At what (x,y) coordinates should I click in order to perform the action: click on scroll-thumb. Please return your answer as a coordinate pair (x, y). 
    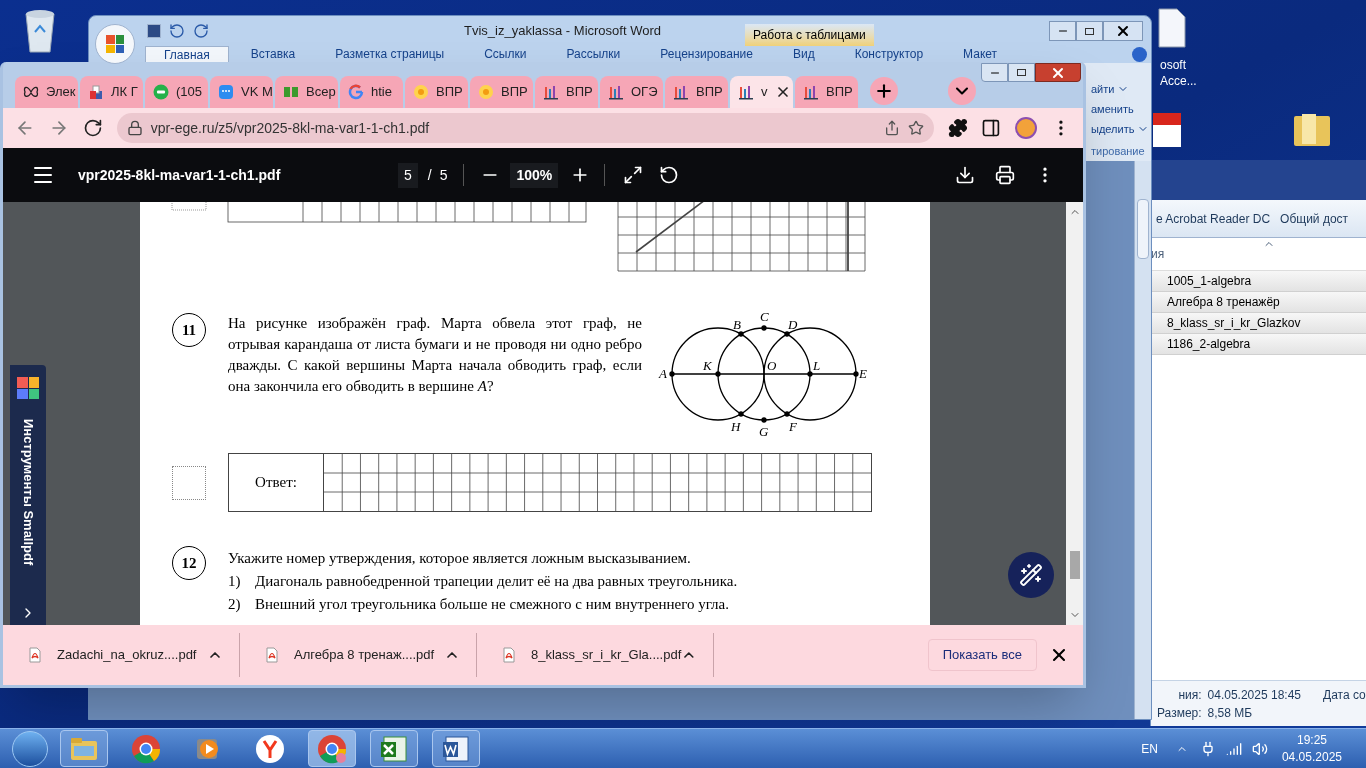
    Looking at the image, I should click on (1074, 565).